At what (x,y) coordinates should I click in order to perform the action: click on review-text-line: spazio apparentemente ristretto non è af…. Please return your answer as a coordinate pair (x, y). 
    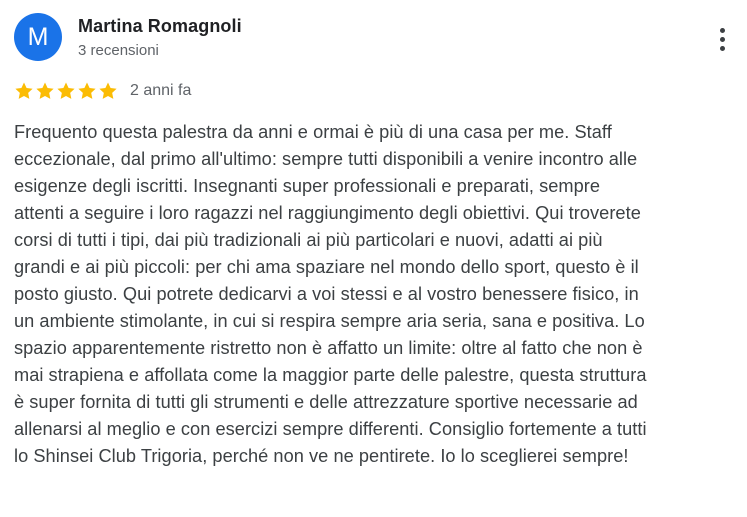
    Looking at the image, I should click on (328, 348).